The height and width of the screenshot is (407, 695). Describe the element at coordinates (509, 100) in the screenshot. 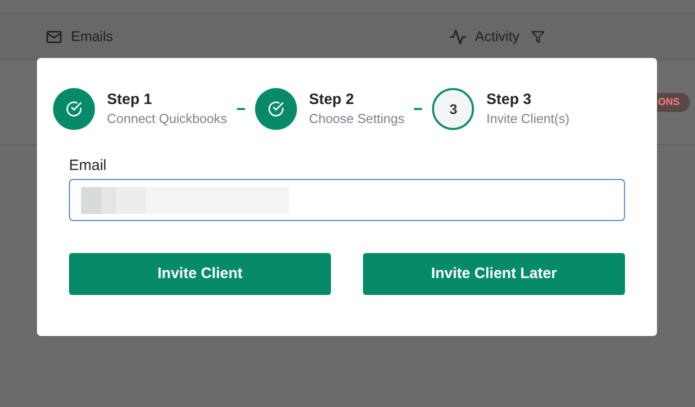

I see `step-title: Step 3` at that location.